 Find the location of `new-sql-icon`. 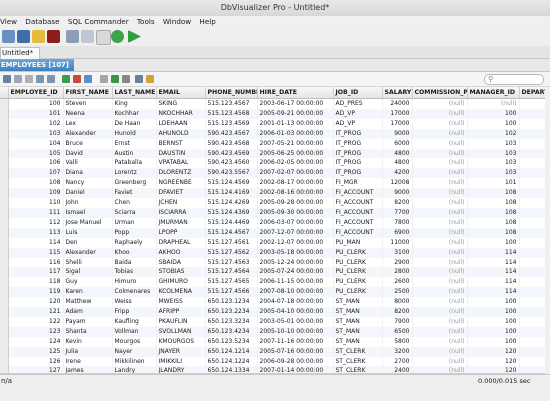

new-sql-icon is located at coordinates (8, 36).